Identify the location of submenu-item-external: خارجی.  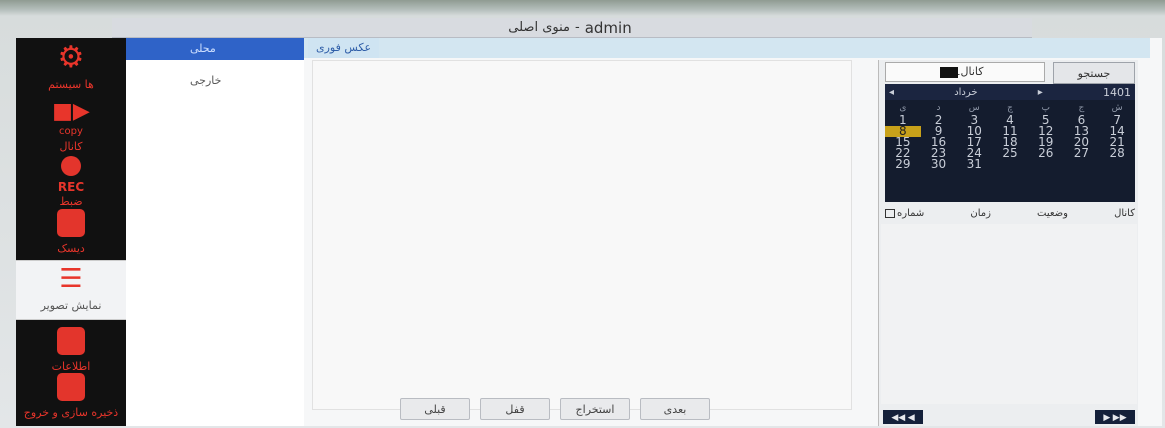
(215, 81).